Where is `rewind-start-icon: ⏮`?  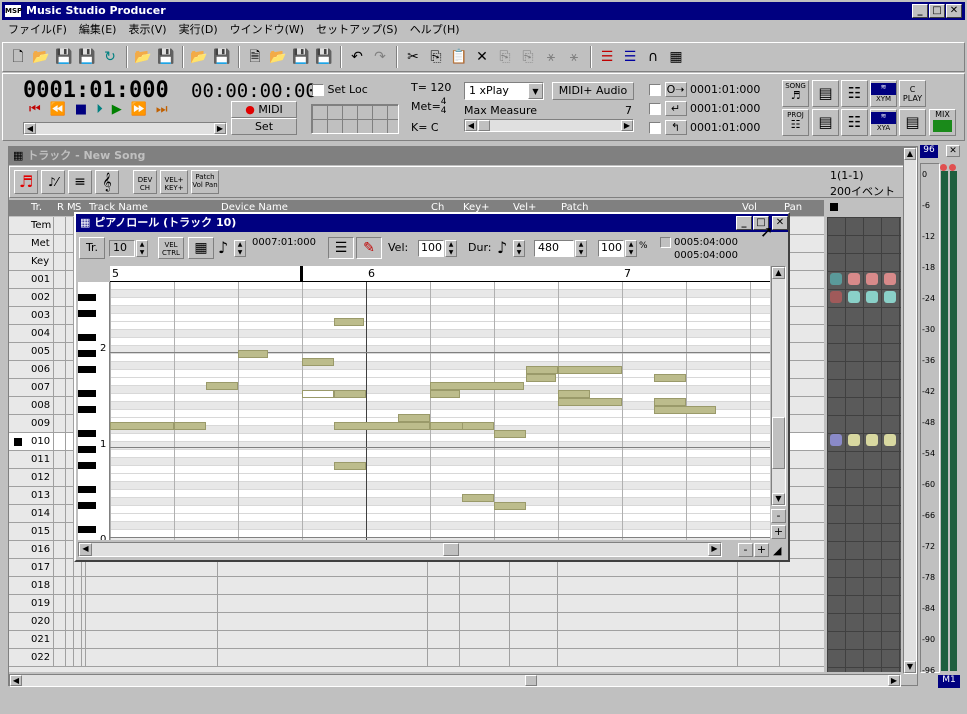
rewind-start-icon: ⏮ is located at coordinates (39, 109).